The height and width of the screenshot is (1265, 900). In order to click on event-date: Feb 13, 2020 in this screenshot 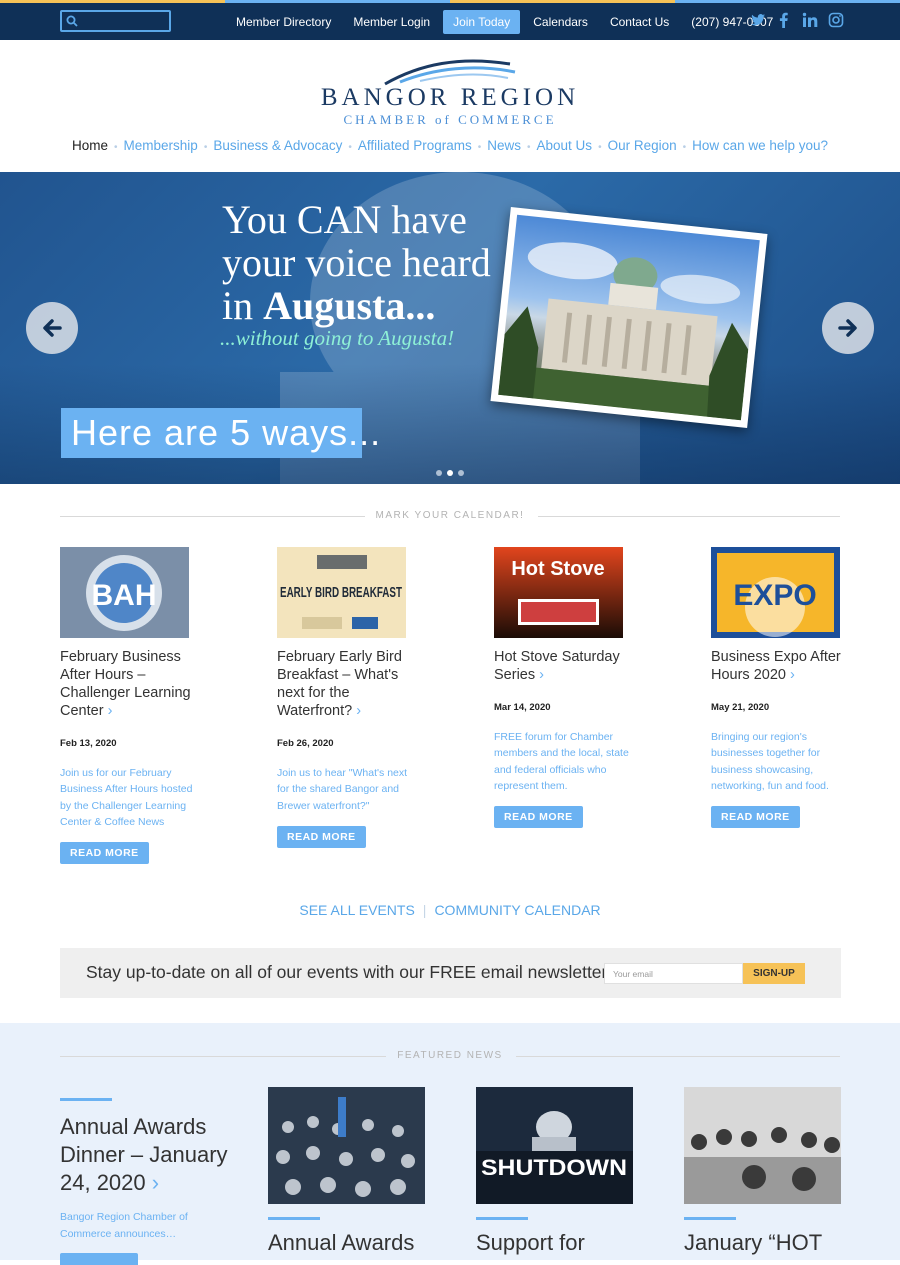, I will do `click(88, 743)`.